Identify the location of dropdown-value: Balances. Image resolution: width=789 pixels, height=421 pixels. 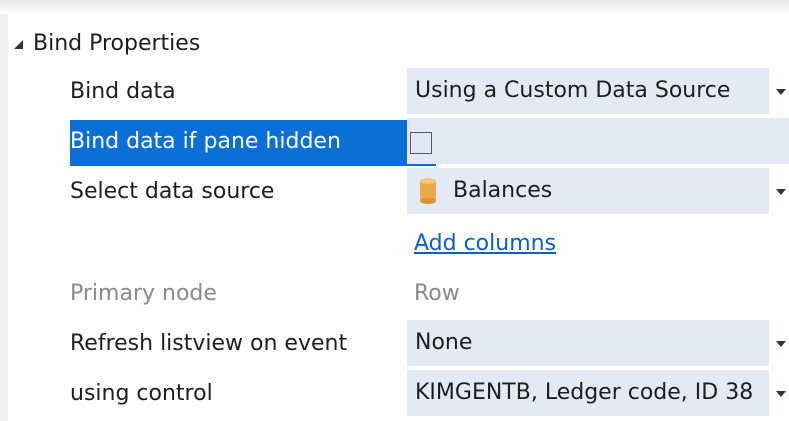
(503, 190).